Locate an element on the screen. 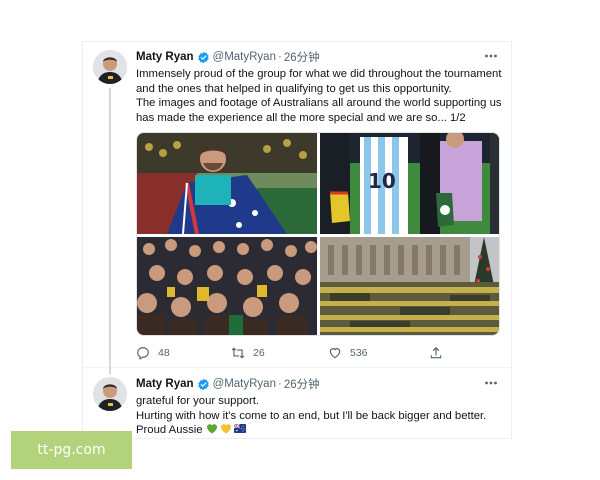  share-button is located at coordinates (440, 353).